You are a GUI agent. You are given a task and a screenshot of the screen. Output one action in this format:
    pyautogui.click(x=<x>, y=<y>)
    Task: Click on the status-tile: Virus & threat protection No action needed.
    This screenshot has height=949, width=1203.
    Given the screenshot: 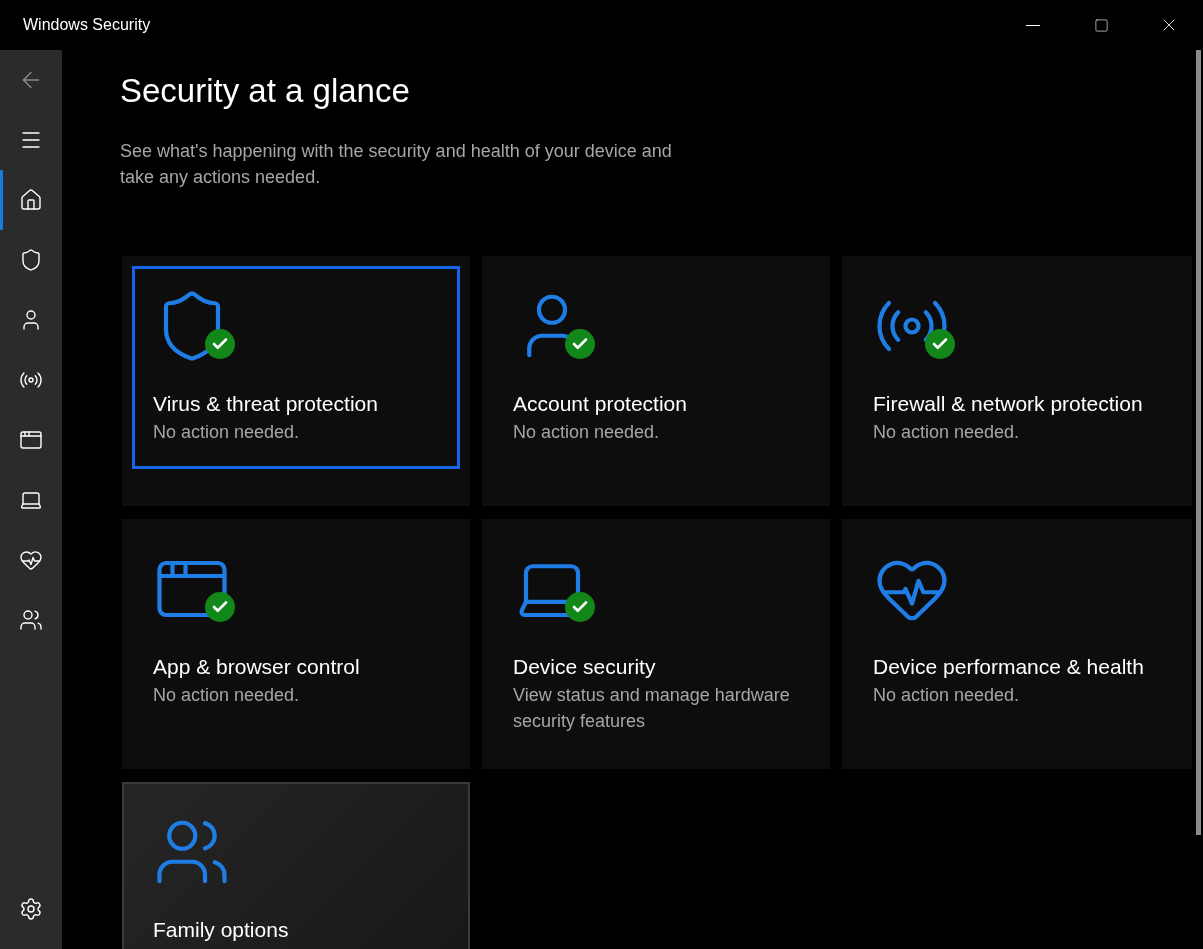 What is the action you would take?
    pyautogui.click(x=296, y=381)
    